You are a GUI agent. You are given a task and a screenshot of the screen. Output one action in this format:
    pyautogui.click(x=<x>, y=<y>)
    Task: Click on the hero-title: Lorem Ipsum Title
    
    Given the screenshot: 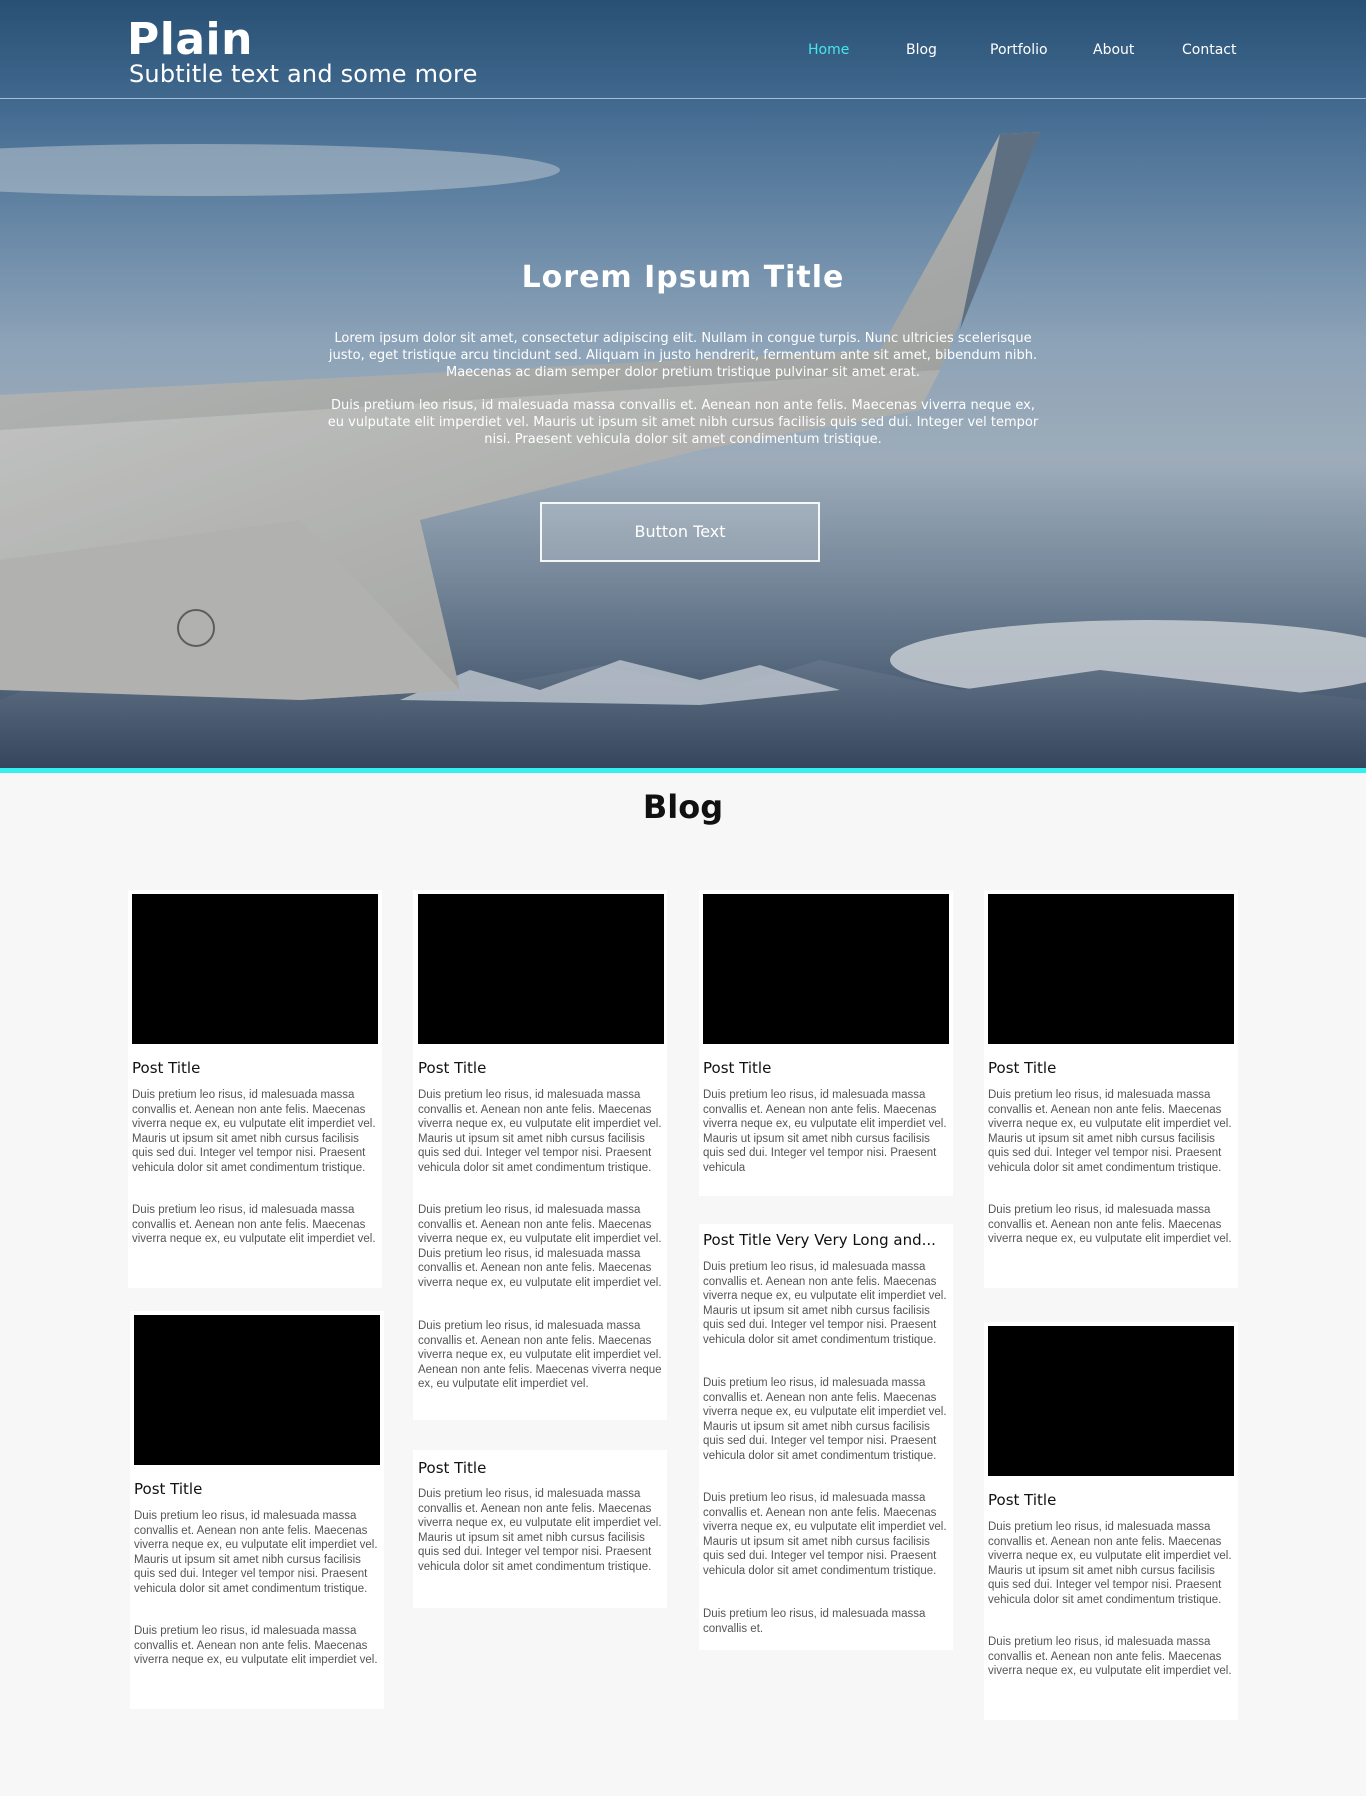 What is the action you would take?
    pyautogui.click(x=683, y=277)
    